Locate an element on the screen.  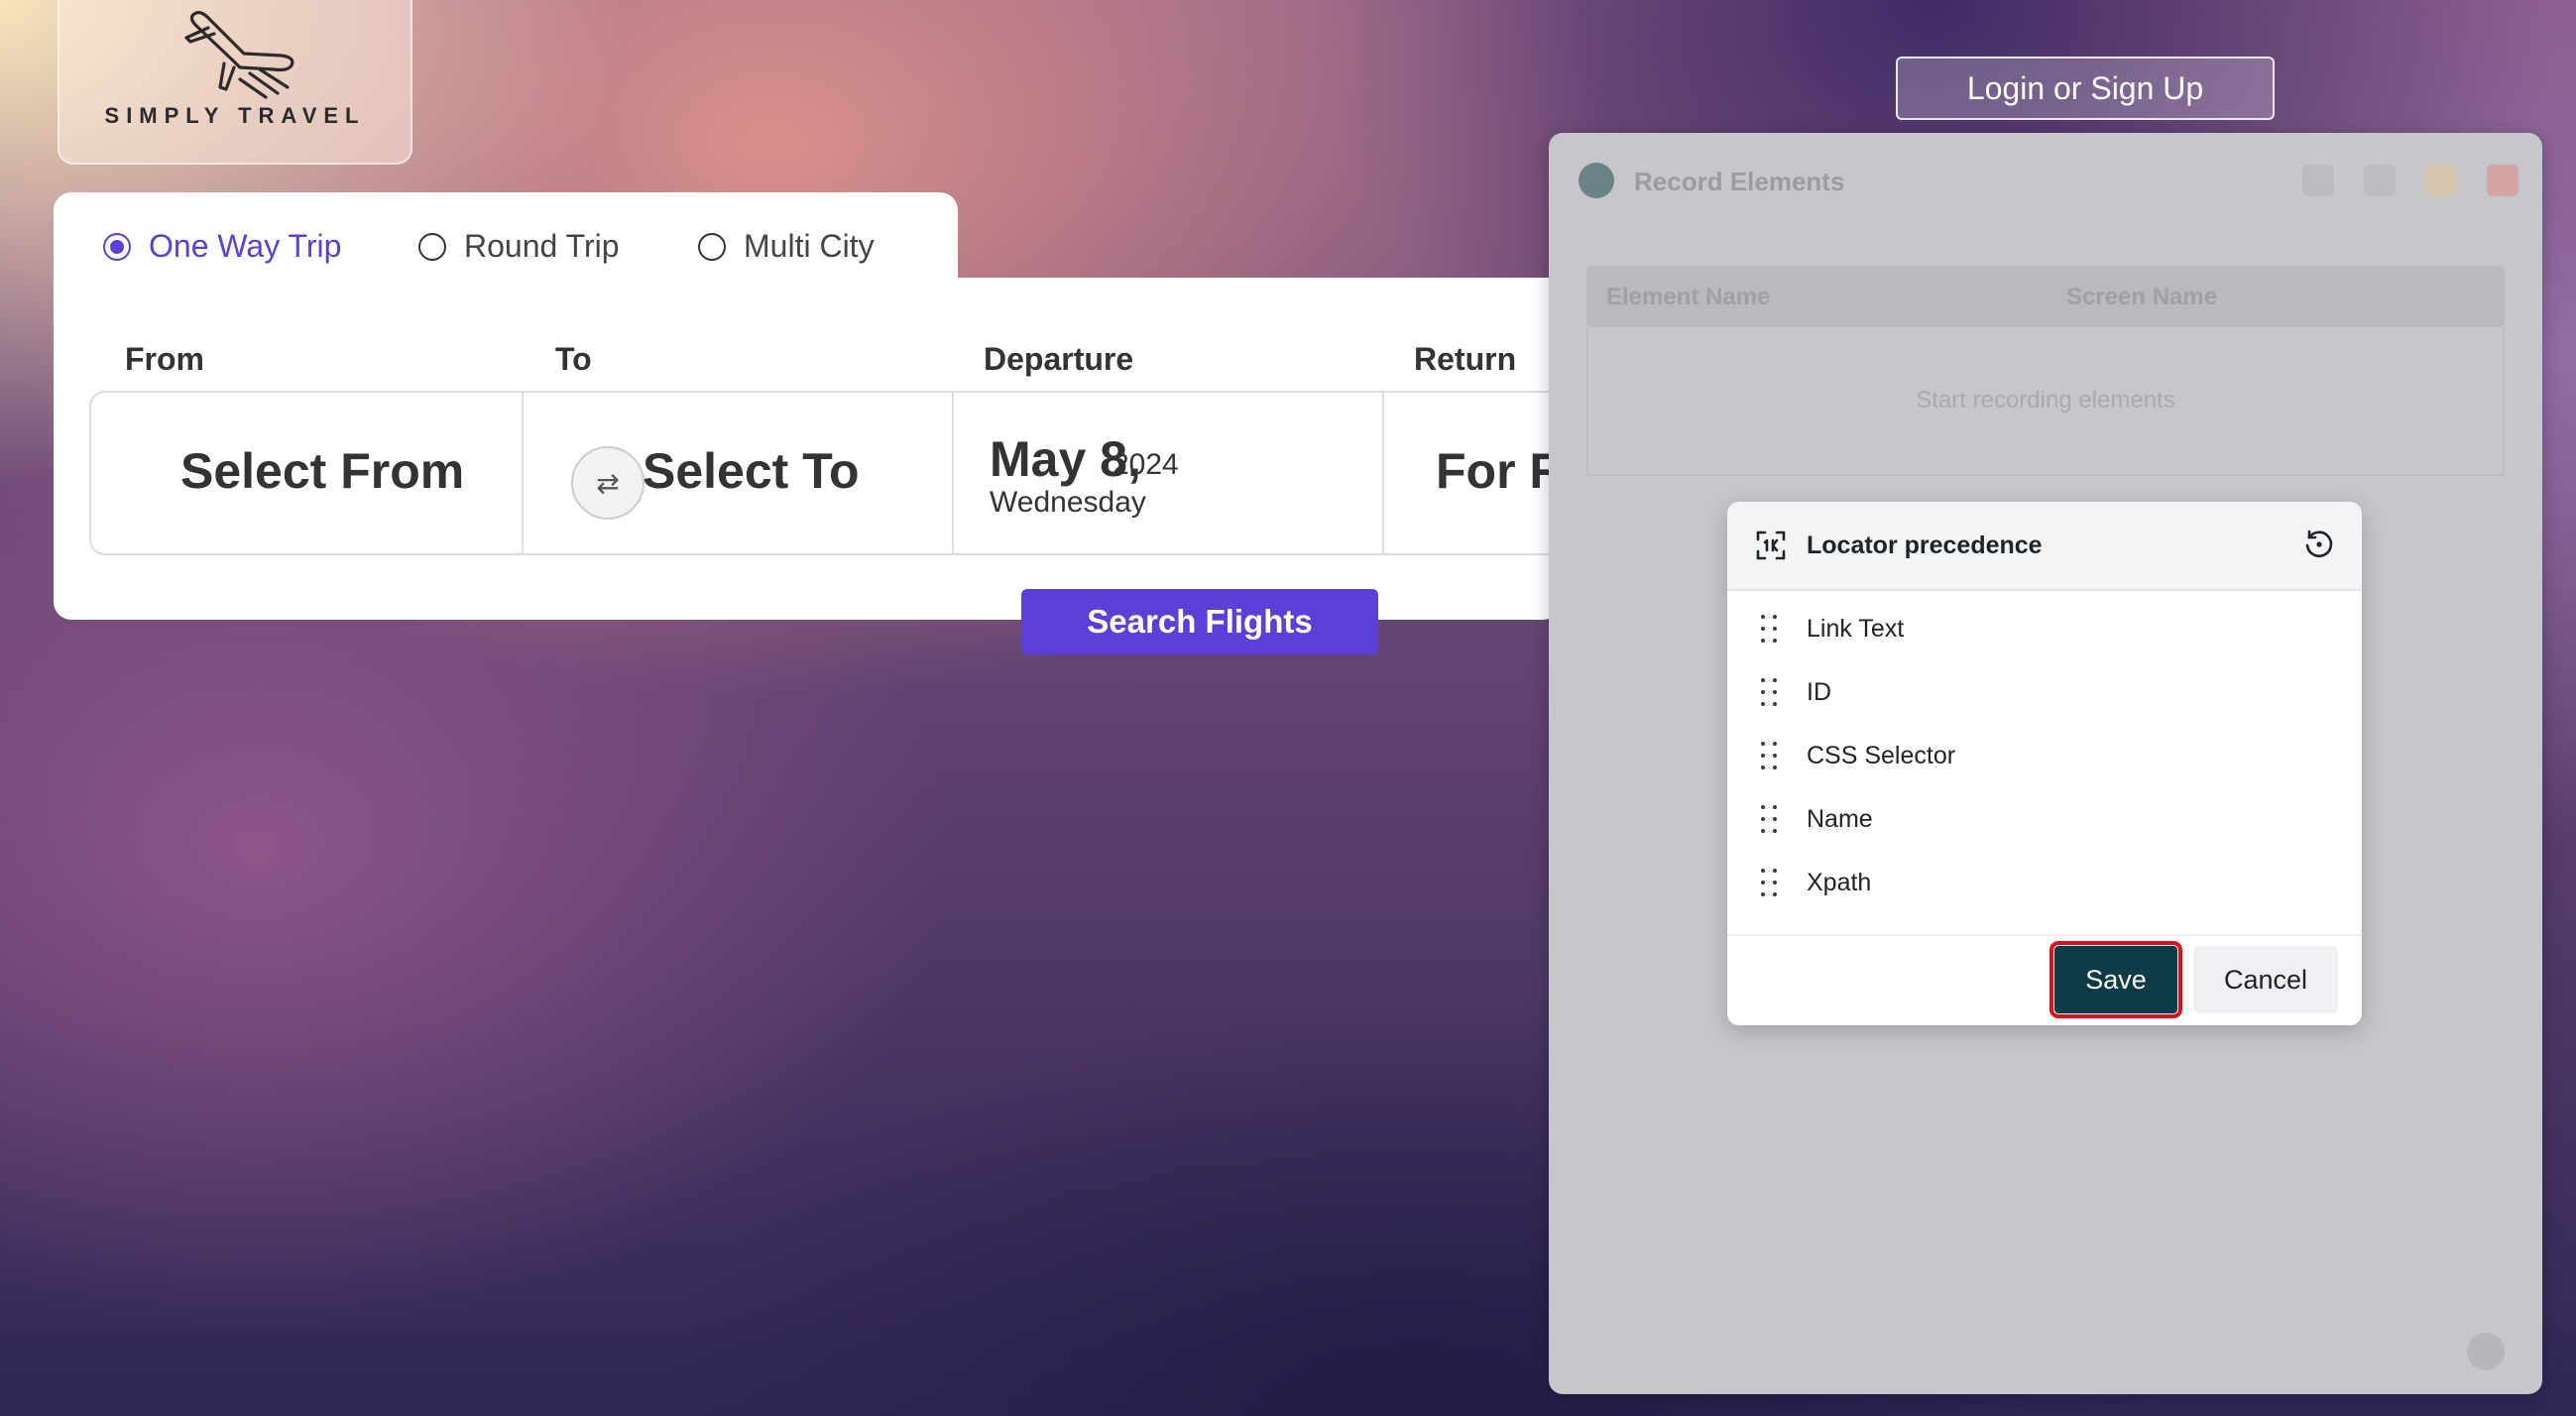
from-field: Select From is located at coordinates (306, 473).